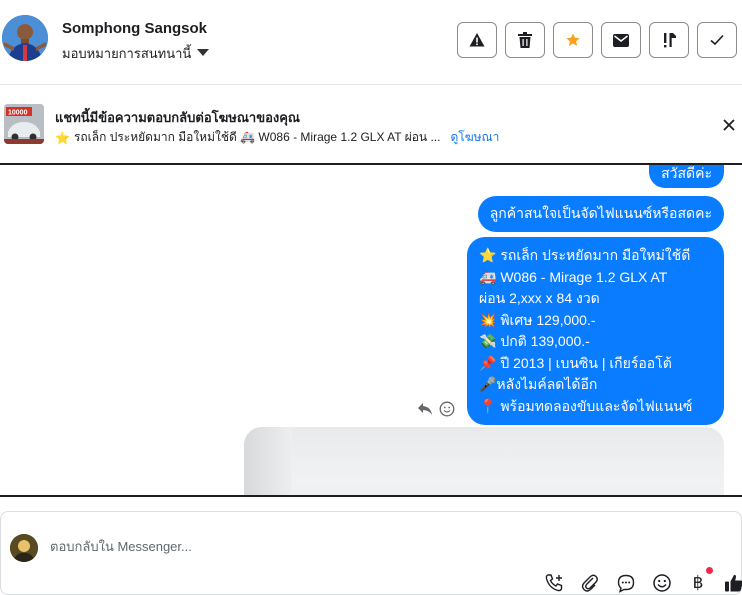 This screenshot has width=742, height=595. Describe the element at coordinates (474, 137) in the screenshot. I see `view-ad-link: ดูโฆษณา` at that location.